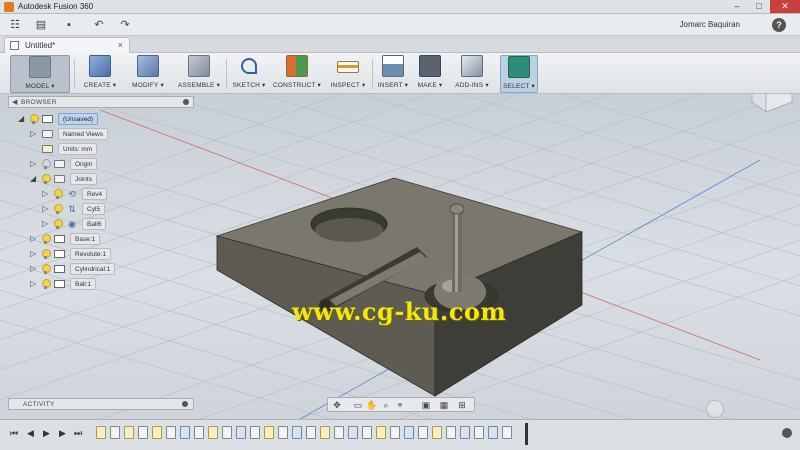 This screenshot has height=450, width=800. I want to click on tree-label: Cyl5, so click(94, 209).